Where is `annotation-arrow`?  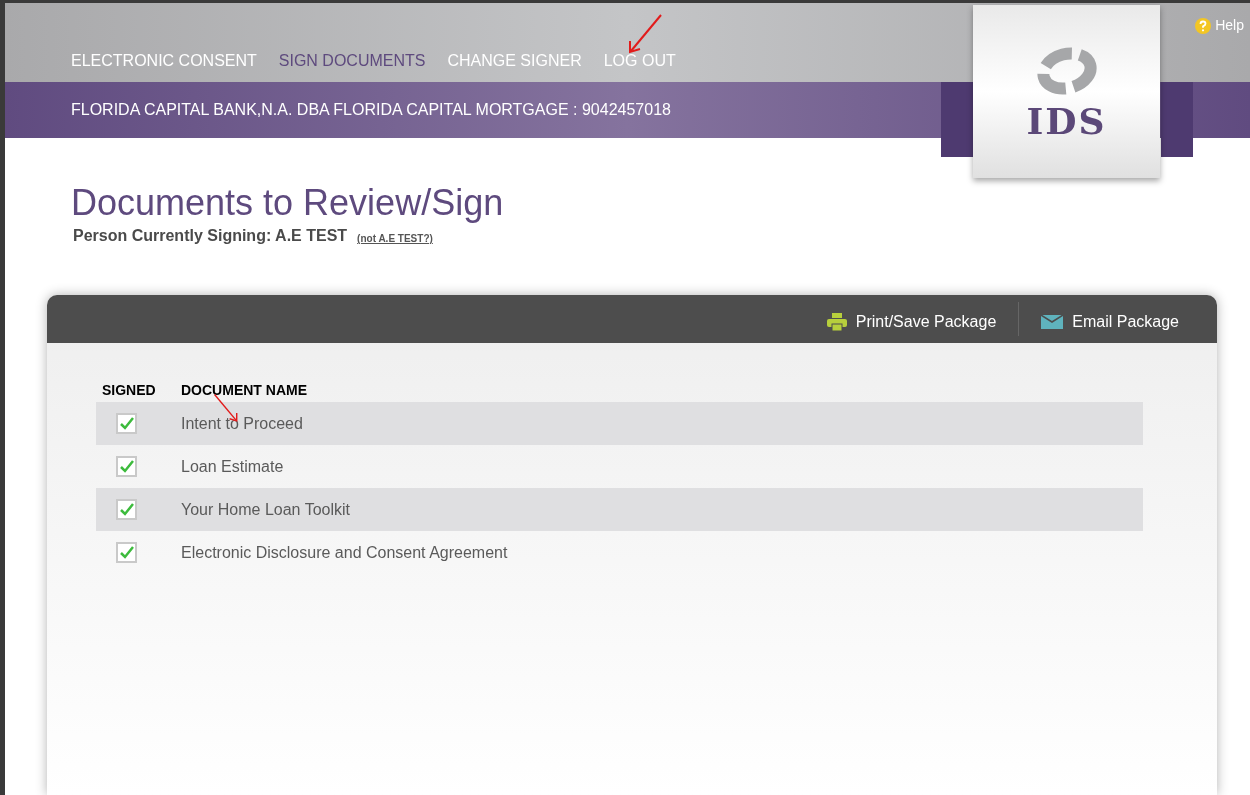 annotation-arrow is located at coordinates (645, 34).